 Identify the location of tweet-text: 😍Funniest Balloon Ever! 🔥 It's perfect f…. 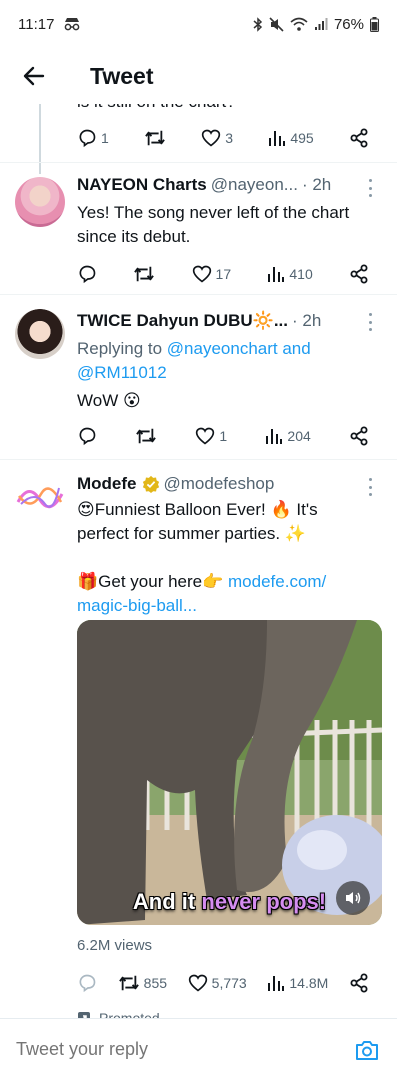
(227, 558).